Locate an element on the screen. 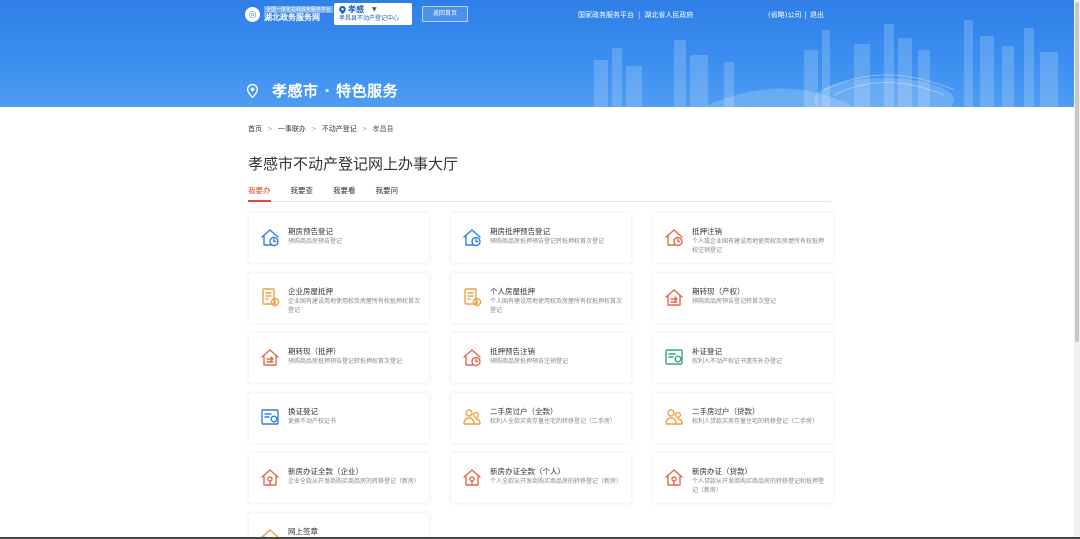  logo-title: 湖北政务服务网 is located at coordinates (292, 17).